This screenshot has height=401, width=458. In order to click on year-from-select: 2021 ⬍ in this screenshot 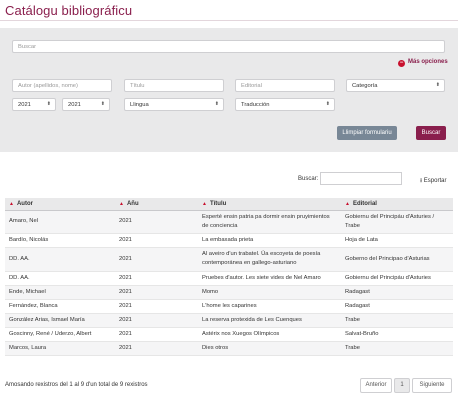, I will do `click(34, 104)`.